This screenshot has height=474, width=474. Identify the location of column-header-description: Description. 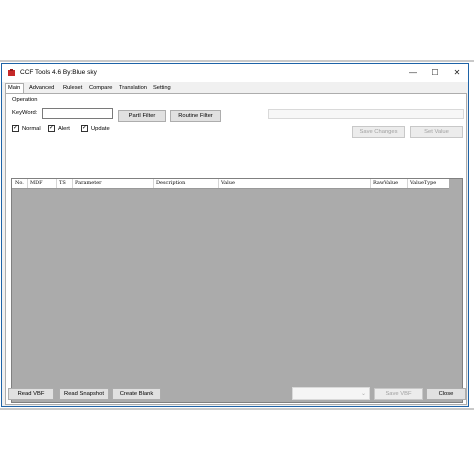
(170, 183).